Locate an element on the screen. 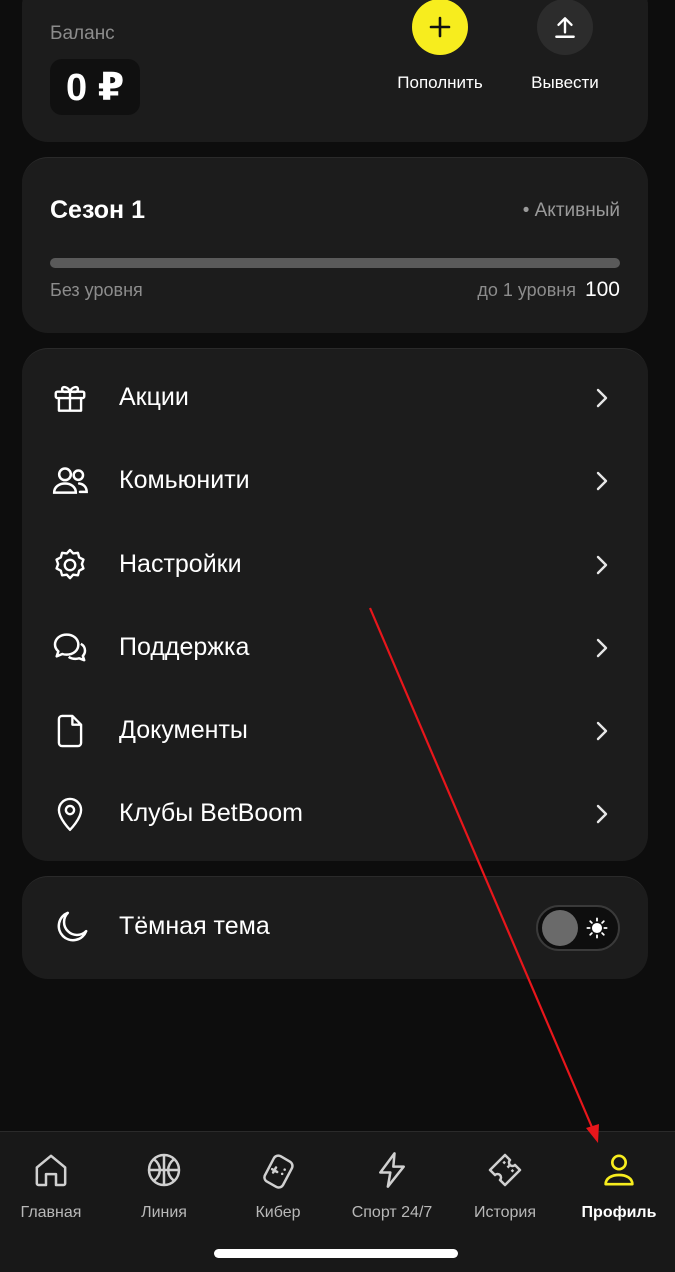 The height and width of the screenshot is (1272, 675). balance-value: 0 ₽ is located at coordinates (95, 87).